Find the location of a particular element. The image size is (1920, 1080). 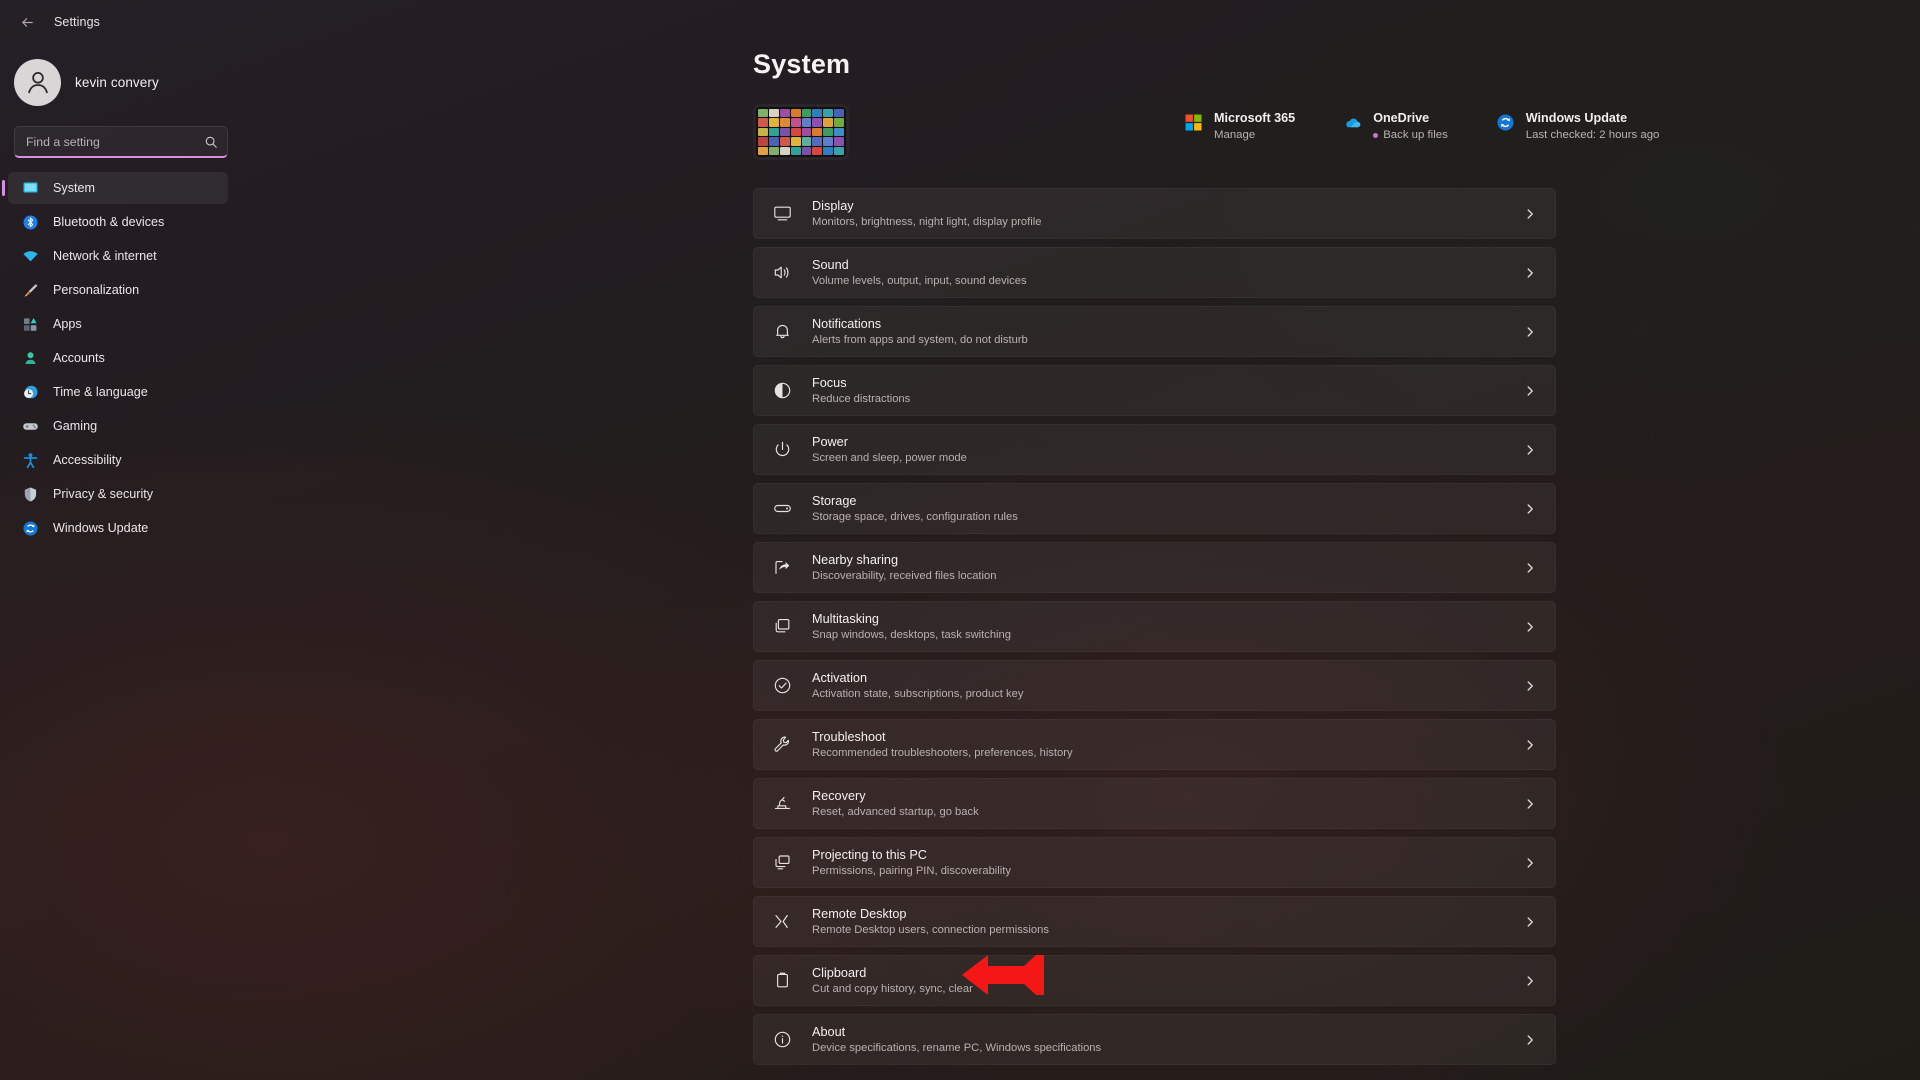

settings-row-title: Power is located at coordinates (830, 441).